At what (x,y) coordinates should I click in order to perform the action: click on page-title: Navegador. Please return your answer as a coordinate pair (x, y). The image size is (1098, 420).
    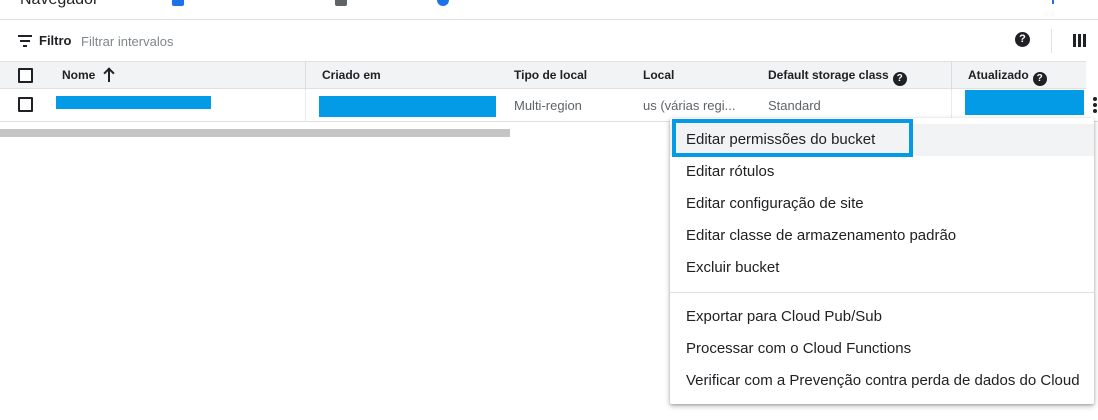
    Looking at the image, I should click on (59, 4).